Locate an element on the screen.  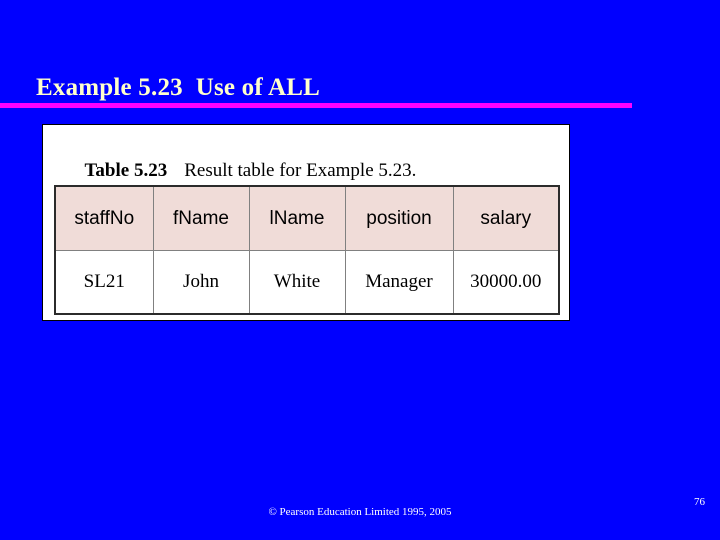
cell-fname: John is located at coordinates (201, 282).